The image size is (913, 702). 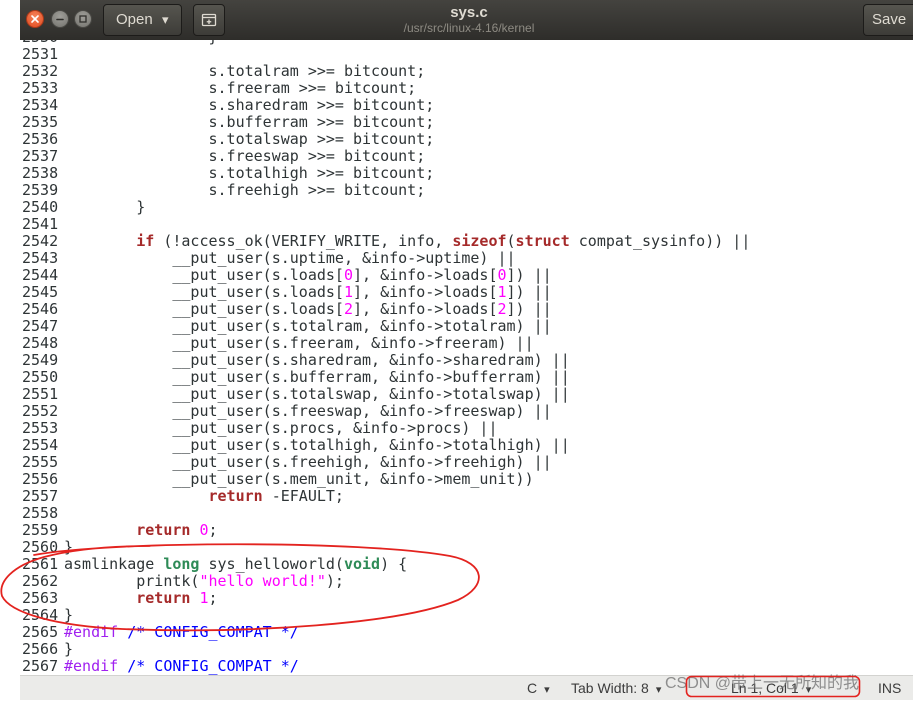 What do you see at coordinates (40, 614) in the screenshot?
I see `line-number: 2564` at bounding box center [40, 614].